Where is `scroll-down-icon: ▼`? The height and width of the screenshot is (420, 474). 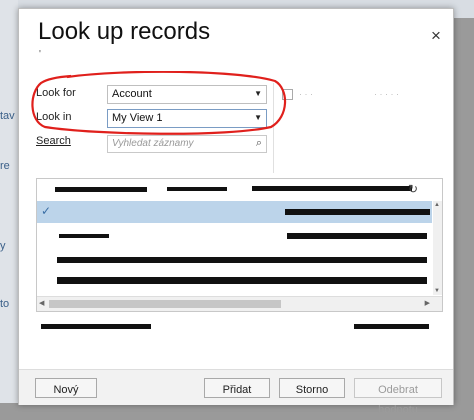
scroll-down-icon: ▼ is located at coordinates (437, 291).